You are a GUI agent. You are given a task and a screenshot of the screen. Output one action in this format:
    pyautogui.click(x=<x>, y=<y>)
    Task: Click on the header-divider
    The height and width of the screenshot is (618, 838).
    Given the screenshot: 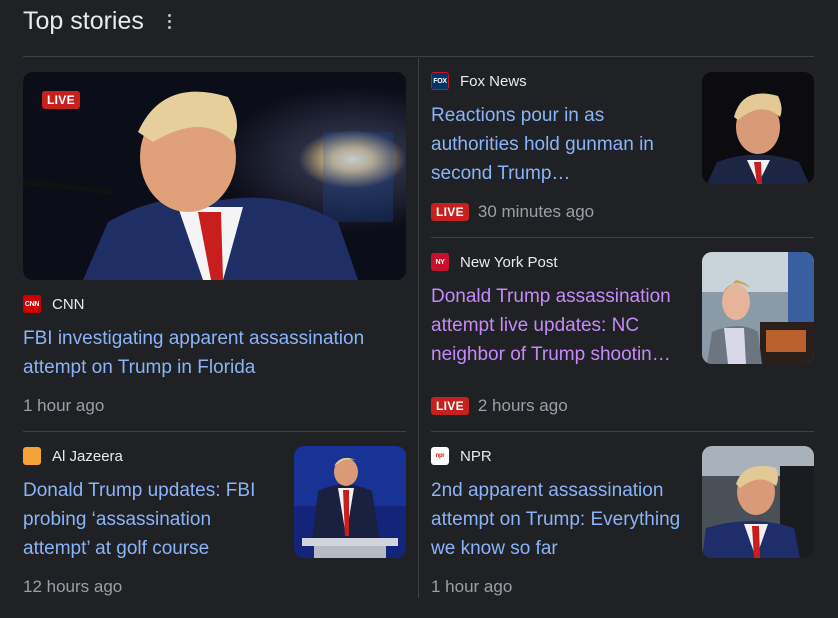 What is the action you would take?
    pyautogui.click(x=418, y=56)
    